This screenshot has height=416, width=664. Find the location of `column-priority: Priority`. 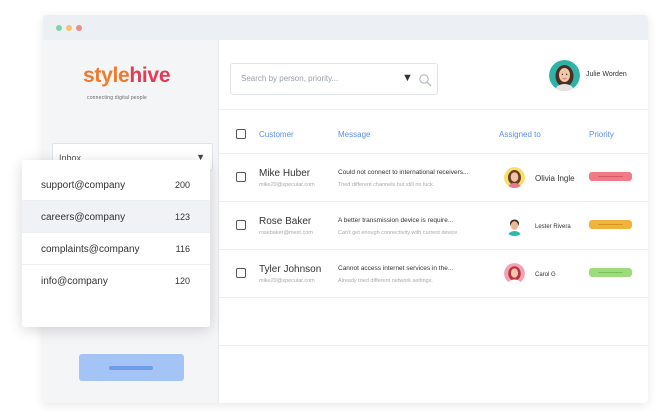

column-priority: Priority is located at coordinates (601, 134).